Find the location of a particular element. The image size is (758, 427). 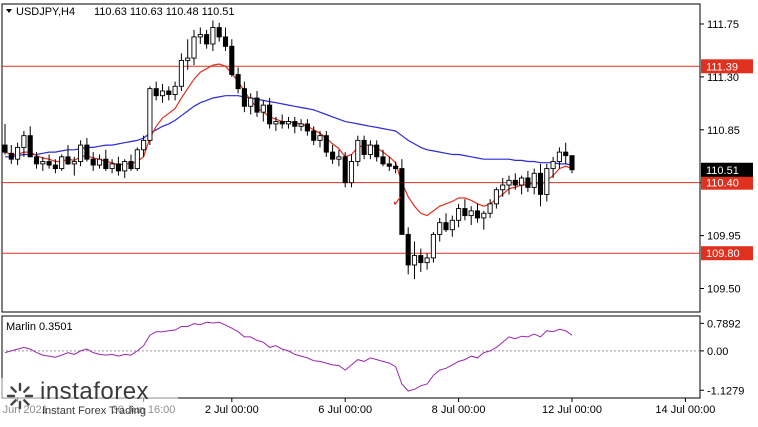

indicator-axis-label: -1.1279 is located at coordinates (725, 391).